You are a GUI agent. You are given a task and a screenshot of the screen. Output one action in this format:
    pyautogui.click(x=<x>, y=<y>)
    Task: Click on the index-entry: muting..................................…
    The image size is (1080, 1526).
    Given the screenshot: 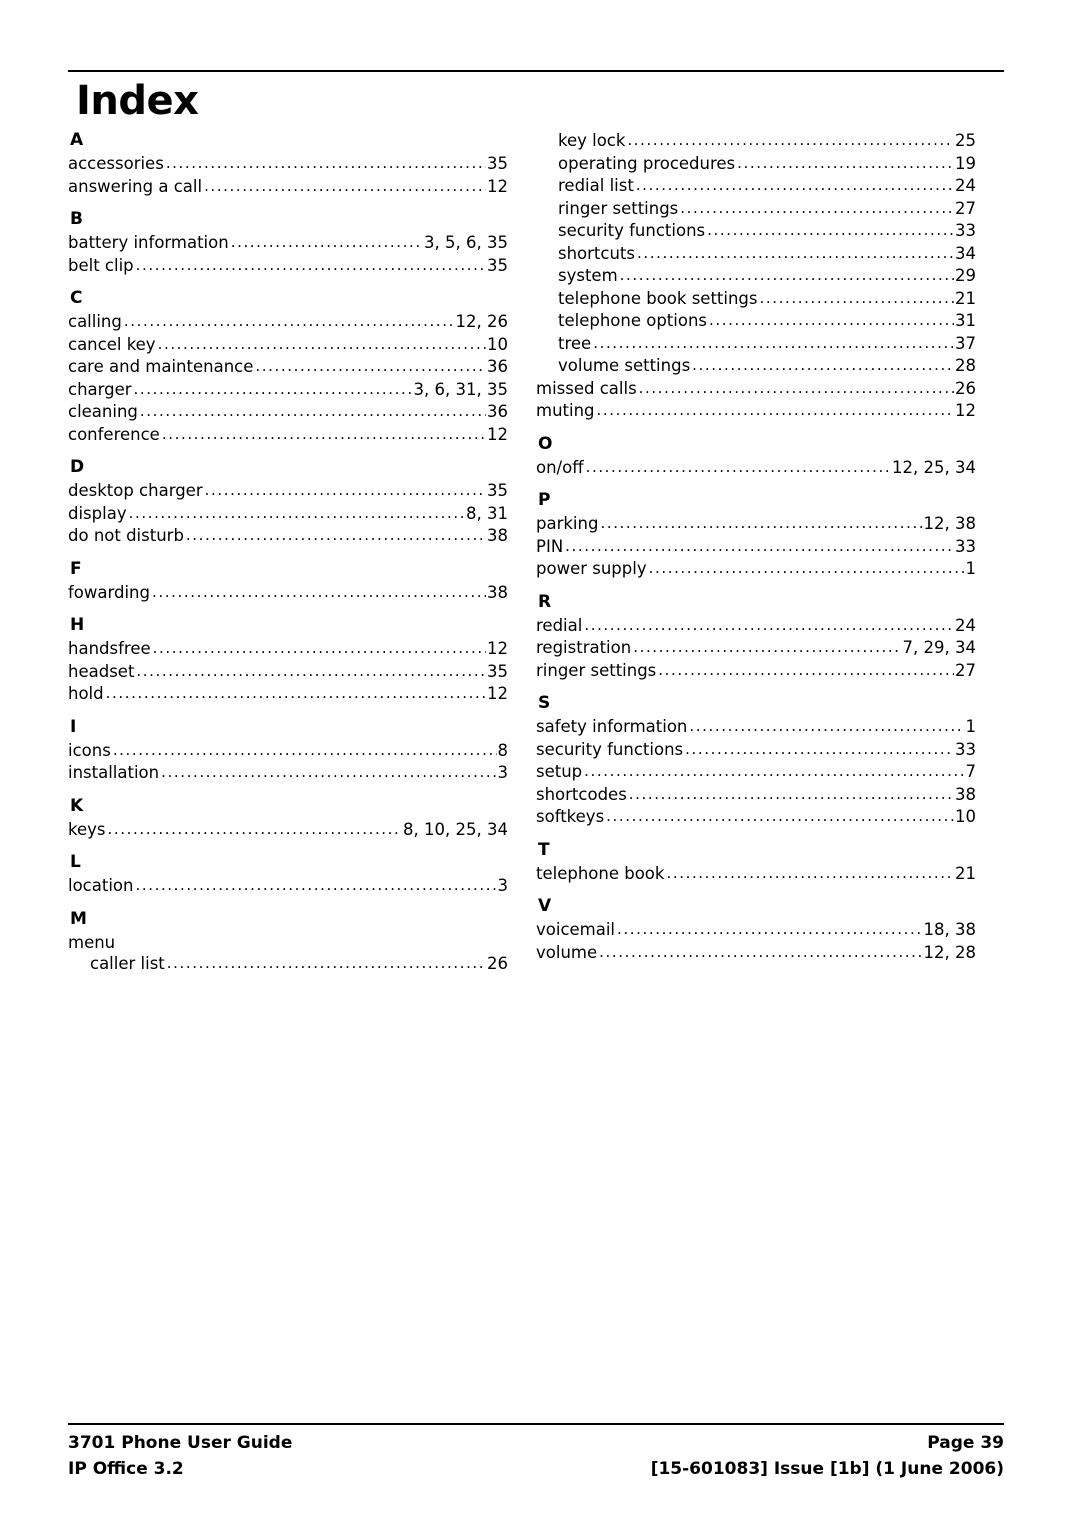 What is the action you would take?
    pyautogui.click(x=756, y=411)
    